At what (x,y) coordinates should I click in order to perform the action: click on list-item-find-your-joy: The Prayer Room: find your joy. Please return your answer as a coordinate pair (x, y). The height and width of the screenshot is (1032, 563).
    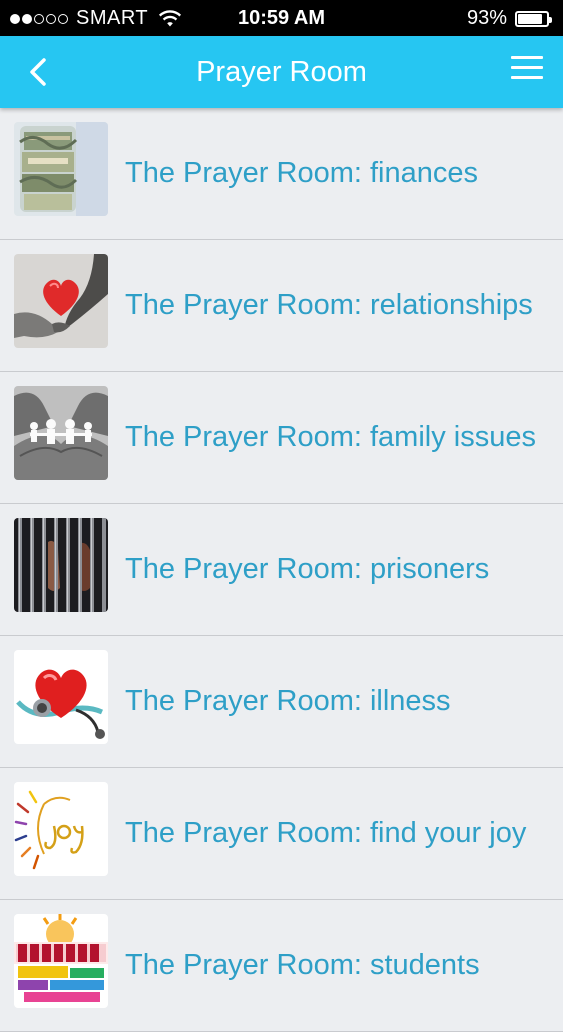
    Looking at the image, I should click on (281, 834).